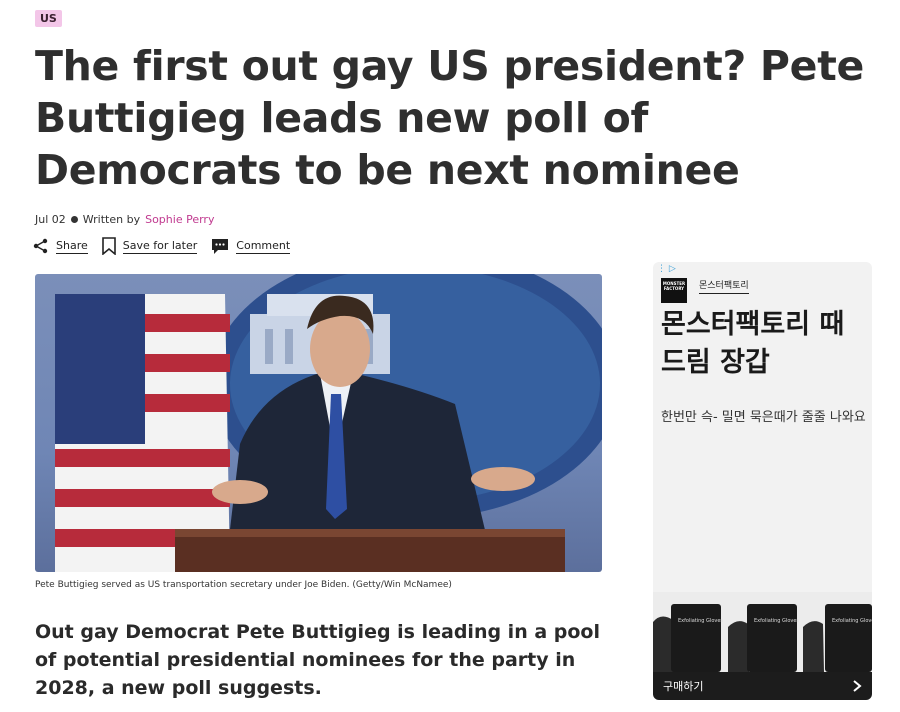 This screenshot has width=900, height=712. I want to click on comment-icon, so click(220, 246).